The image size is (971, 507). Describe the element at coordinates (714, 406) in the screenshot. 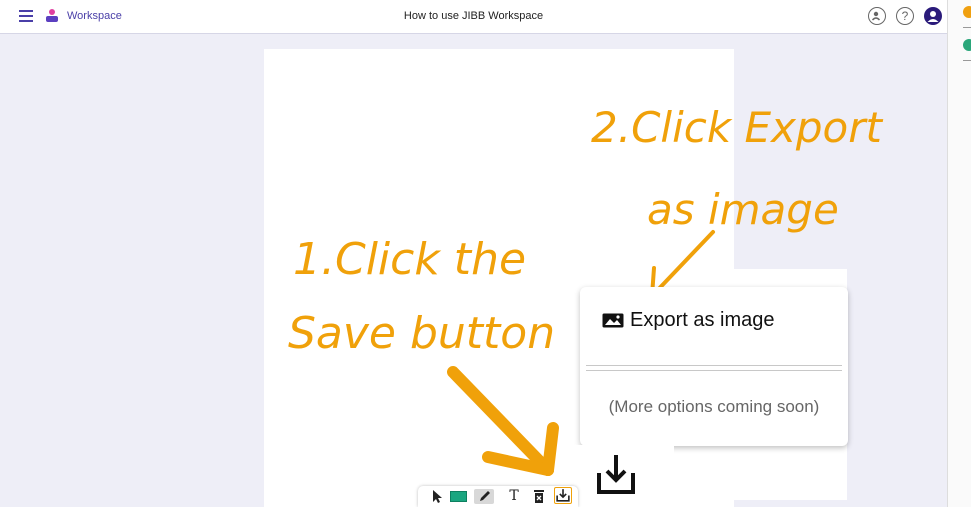

I see `more-options-text: (More options coming soon)` at that location.